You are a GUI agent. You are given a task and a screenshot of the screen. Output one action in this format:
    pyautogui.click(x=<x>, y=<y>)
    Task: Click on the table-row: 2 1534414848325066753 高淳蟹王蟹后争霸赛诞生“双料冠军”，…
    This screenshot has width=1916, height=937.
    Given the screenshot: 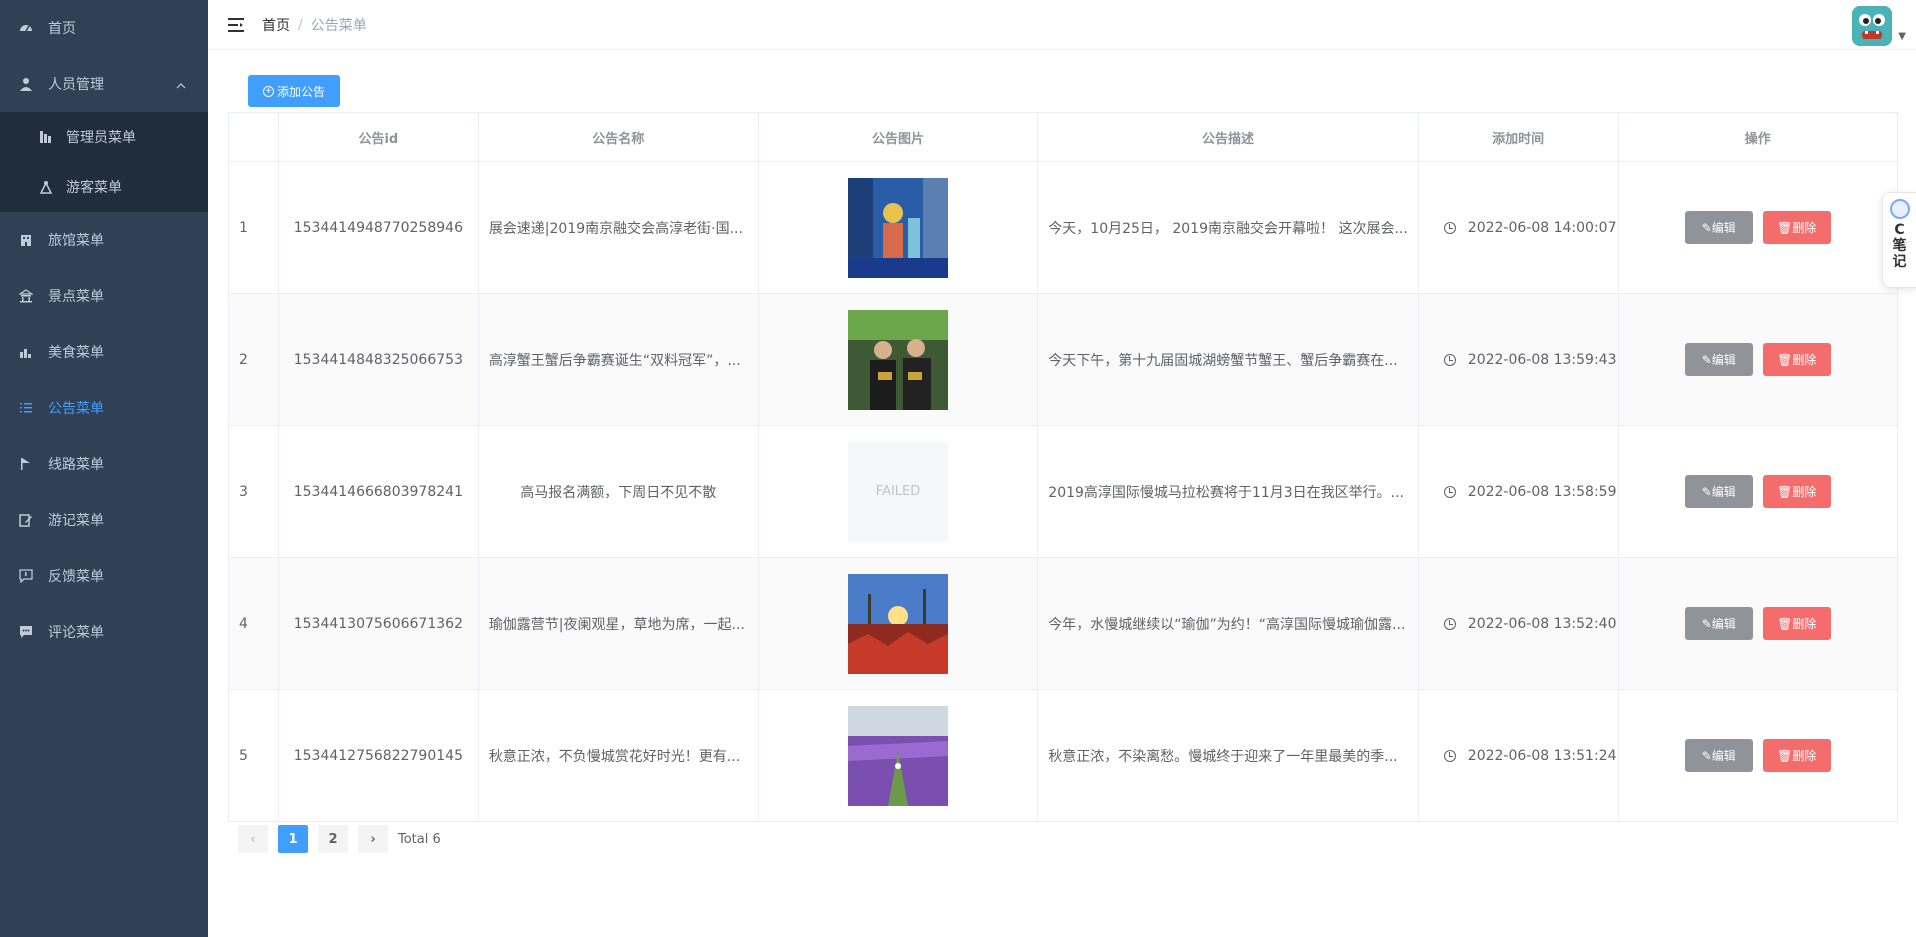 What is the action you would take?
    pyautogui.click(x=1063, y=359)
    